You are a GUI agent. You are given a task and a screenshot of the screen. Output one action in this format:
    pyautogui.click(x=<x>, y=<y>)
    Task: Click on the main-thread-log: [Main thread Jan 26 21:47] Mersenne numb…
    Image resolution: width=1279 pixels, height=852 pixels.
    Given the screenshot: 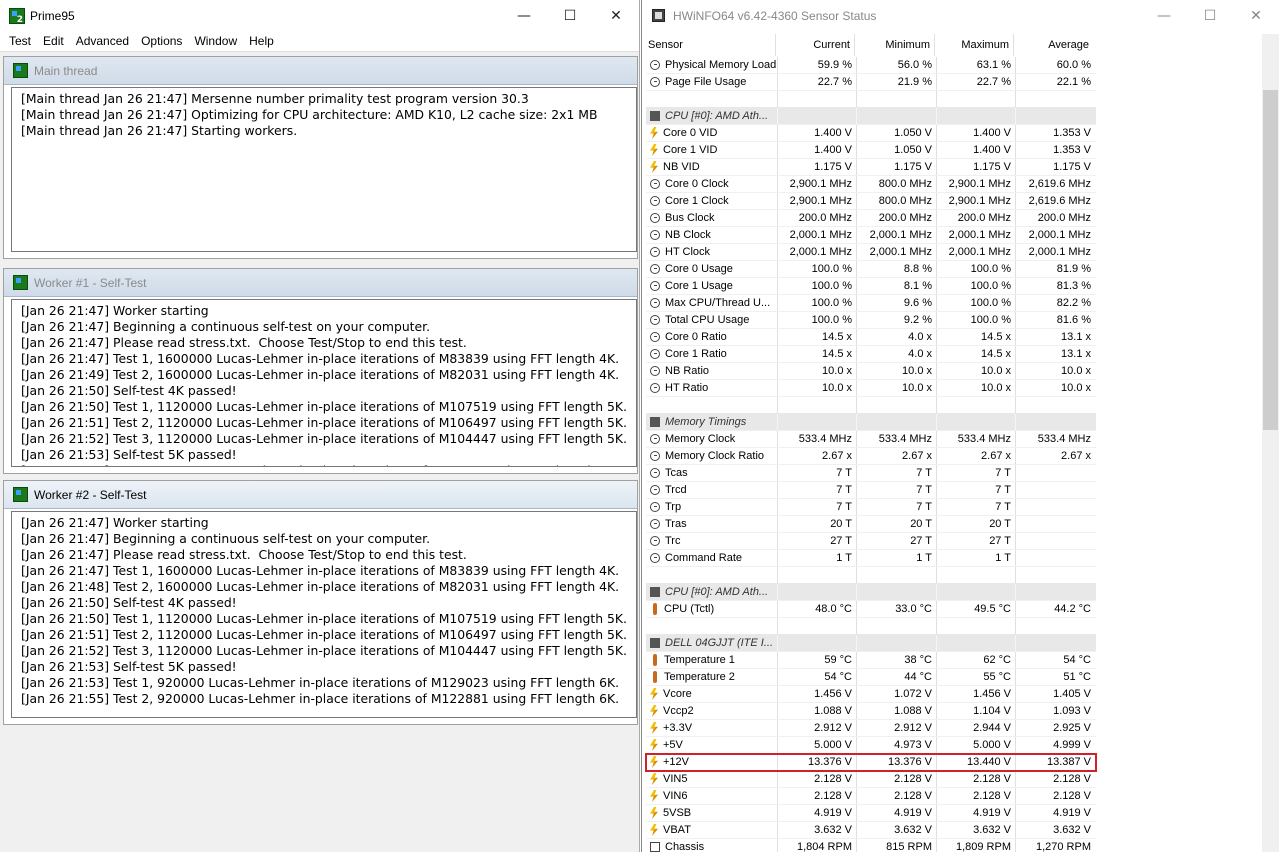 What is the action you would take?
    pyautogui.click(x=324, y=169)
    